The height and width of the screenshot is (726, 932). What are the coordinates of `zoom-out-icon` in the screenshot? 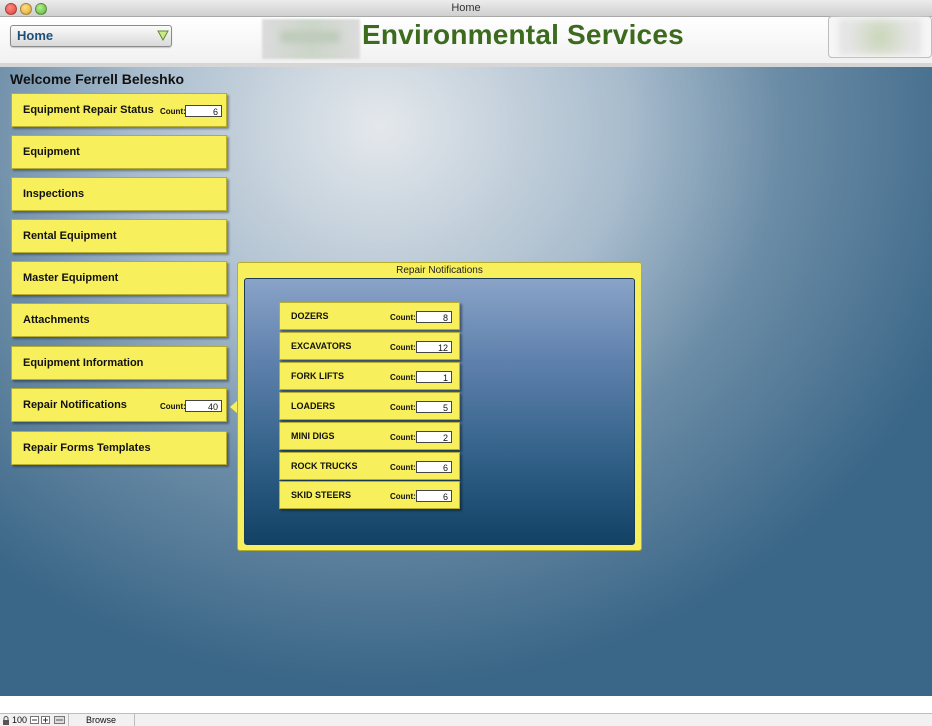 It's located at (34, 720).